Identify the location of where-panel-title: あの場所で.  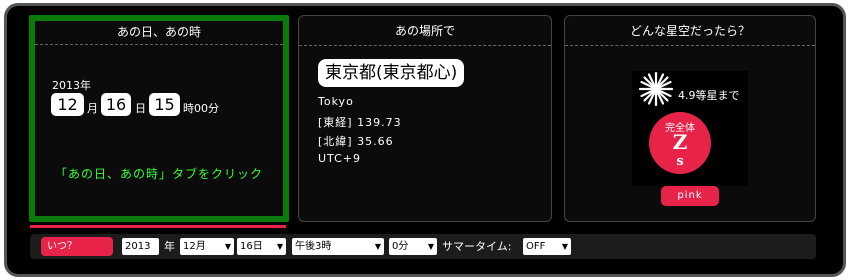
(425, 31).